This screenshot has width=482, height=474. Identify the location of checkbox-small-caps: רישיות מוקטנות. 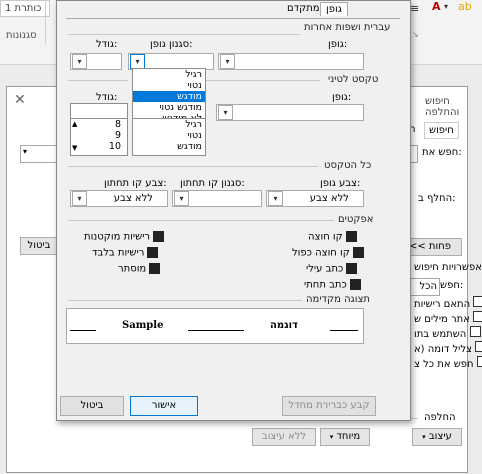
(124, 237).